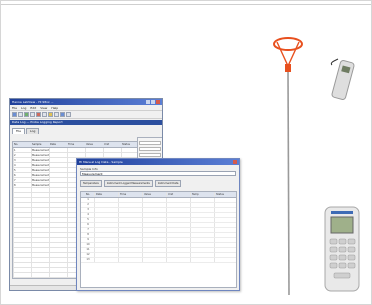 The height and width of the screenshot is (305, 372). What do you see at coordinates (54, 108) in the screenshot?
I see `menu-help: Help` at bounding box center [54, 108].